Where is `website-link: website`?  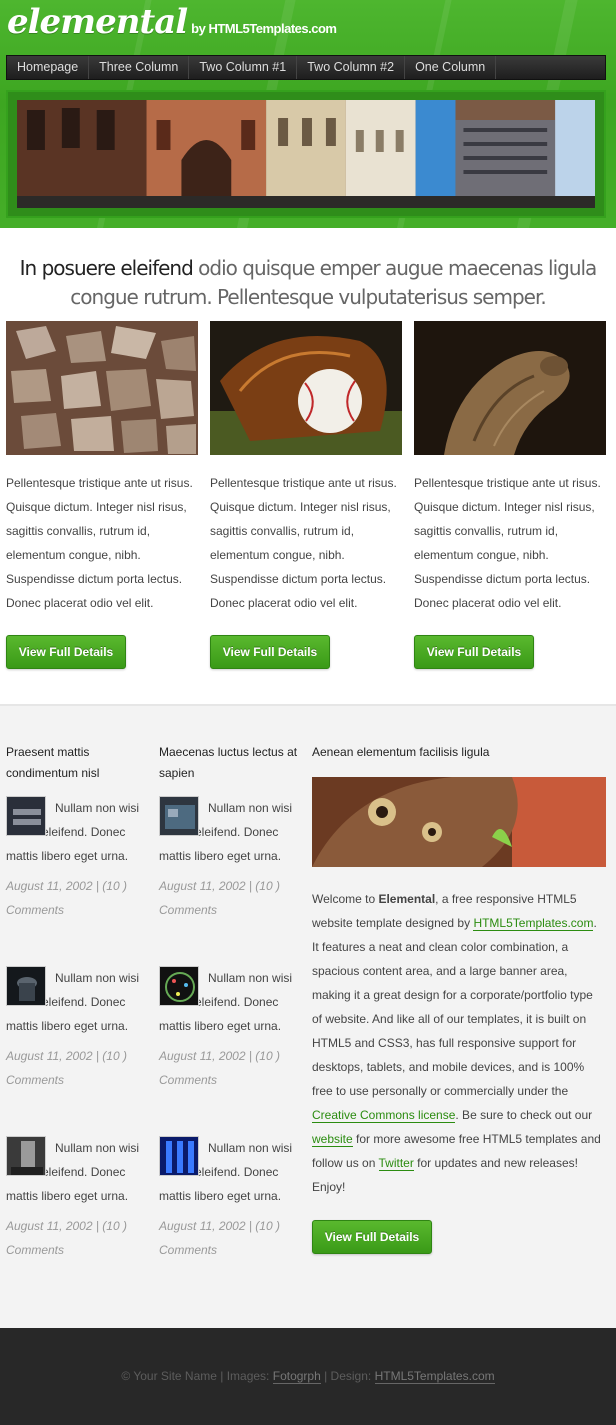
website-link: website is located at coordinates (332, 1139).